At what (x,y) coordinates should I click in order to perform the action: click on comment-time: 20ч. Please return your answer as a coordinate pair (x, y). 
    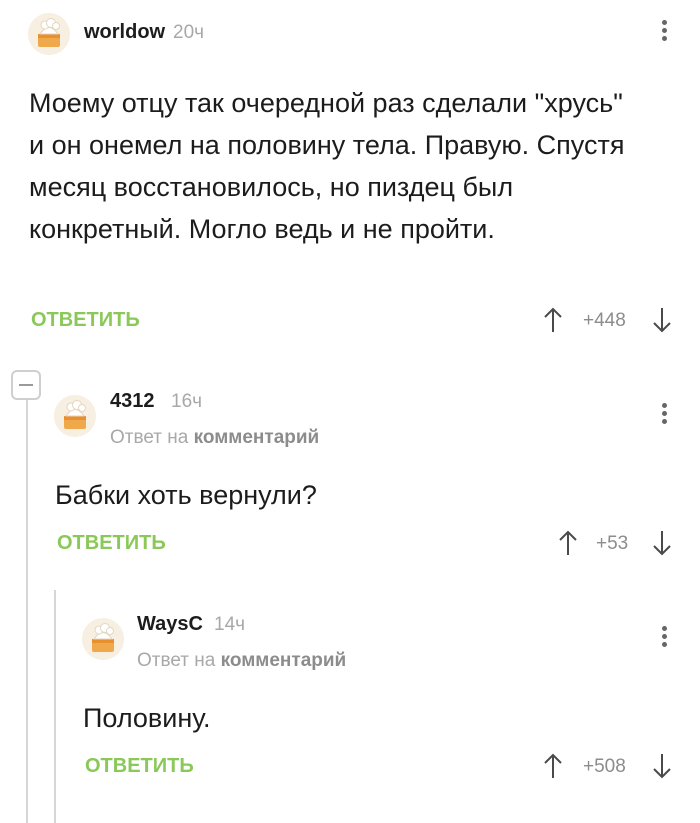
    Looking at the image, I should click on (189, 32).